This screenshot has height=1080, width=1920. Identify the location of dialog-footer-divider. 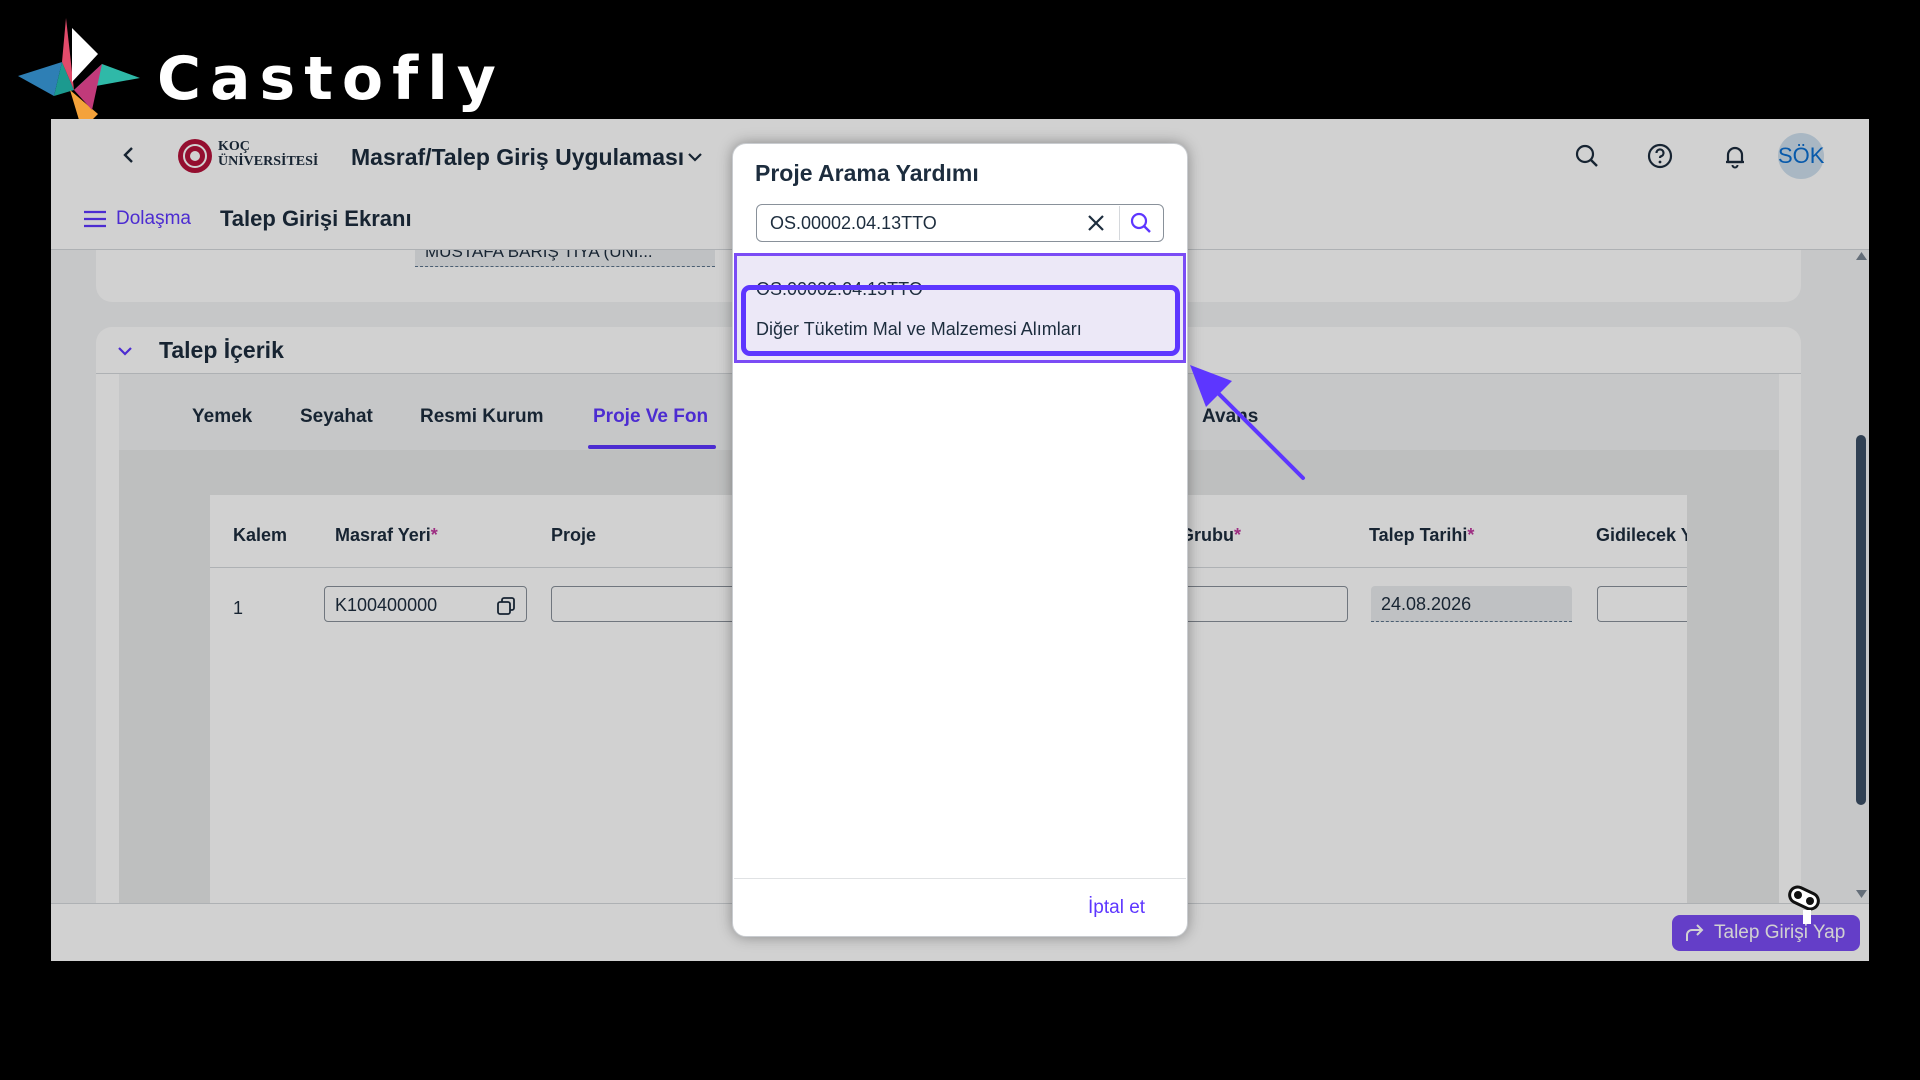
(960, 878).